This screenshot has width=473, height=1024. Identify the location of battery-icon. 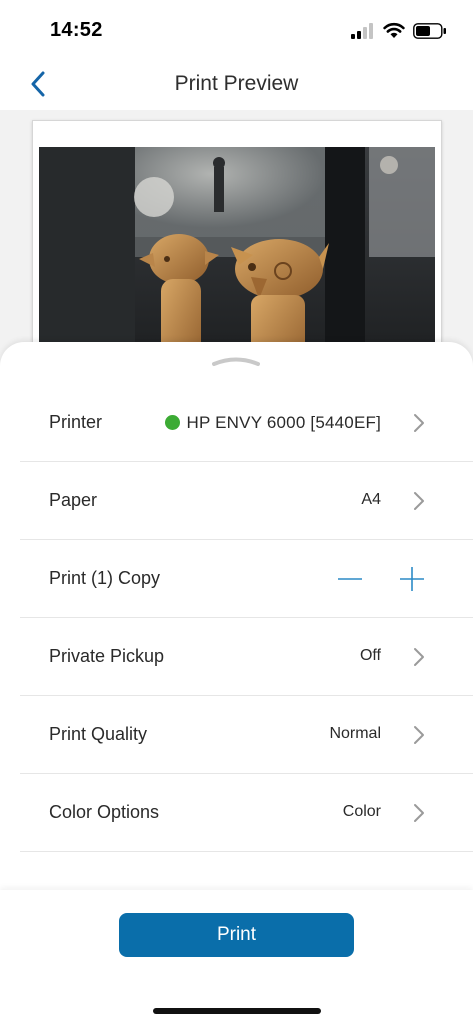
(429, 31).